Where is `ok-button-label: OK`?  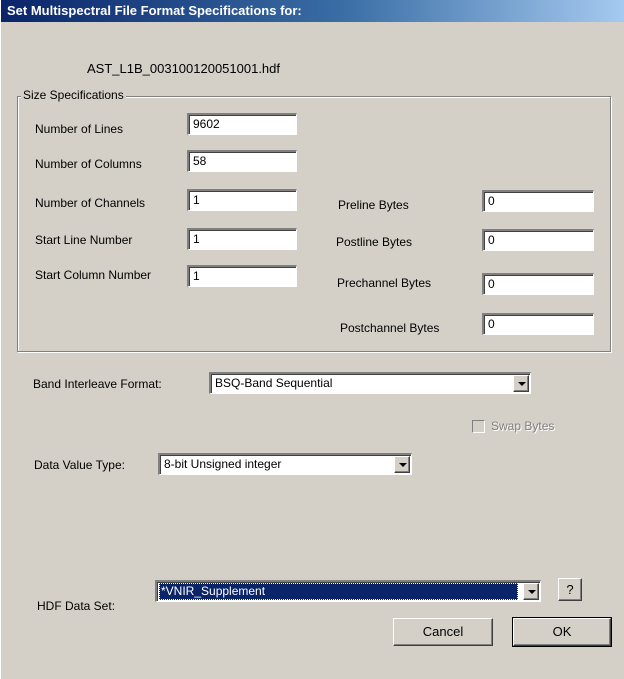 ok-button-label: OK is located at coordinates (562, 631).